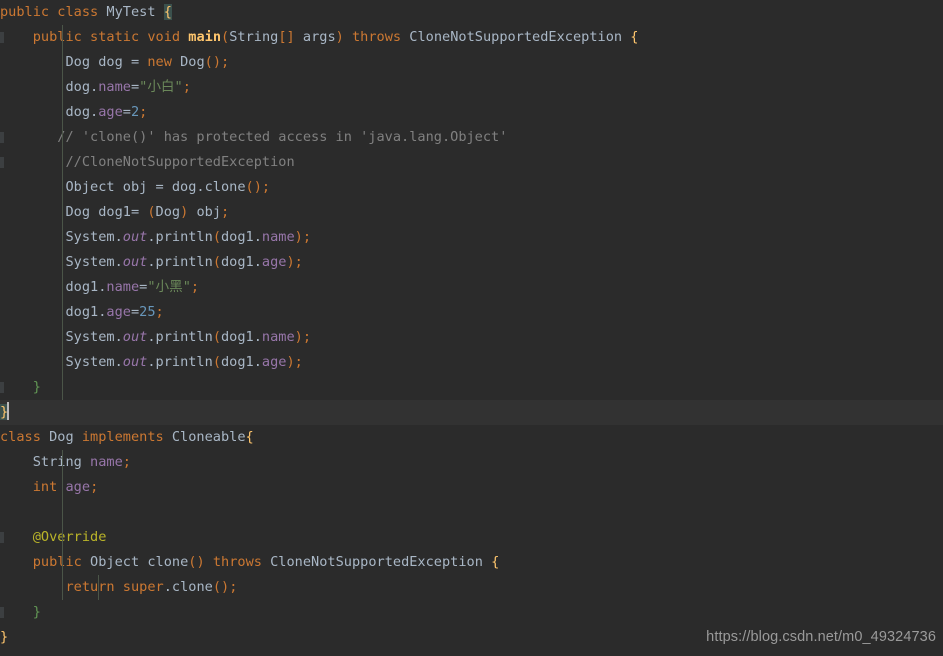 The height and width of the screenshot is (656, 943). What do you see at coordinates (471, 62) in the screenshot?
I see `code-line: Dog dog = new Dog();` at bounding box center [471, 62].